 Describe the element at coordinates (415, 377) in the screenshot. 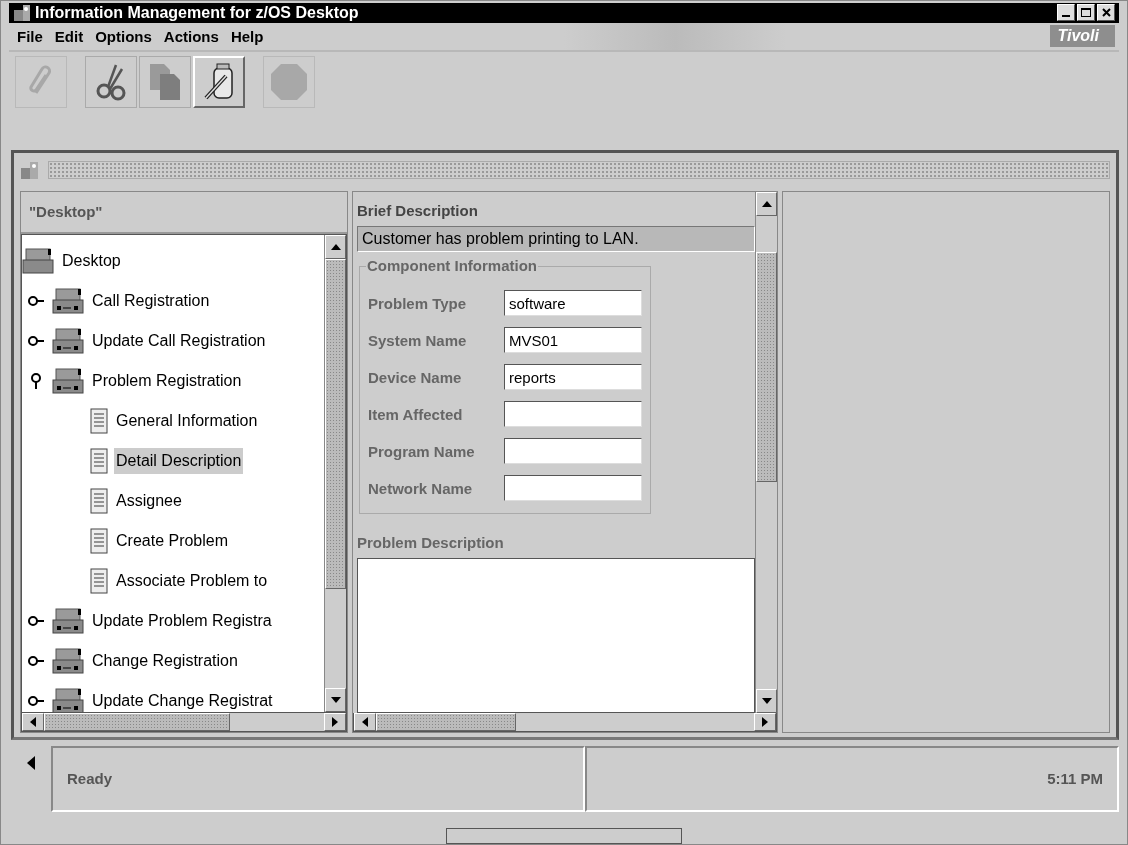

I see `field-label: Device Name` at that location.